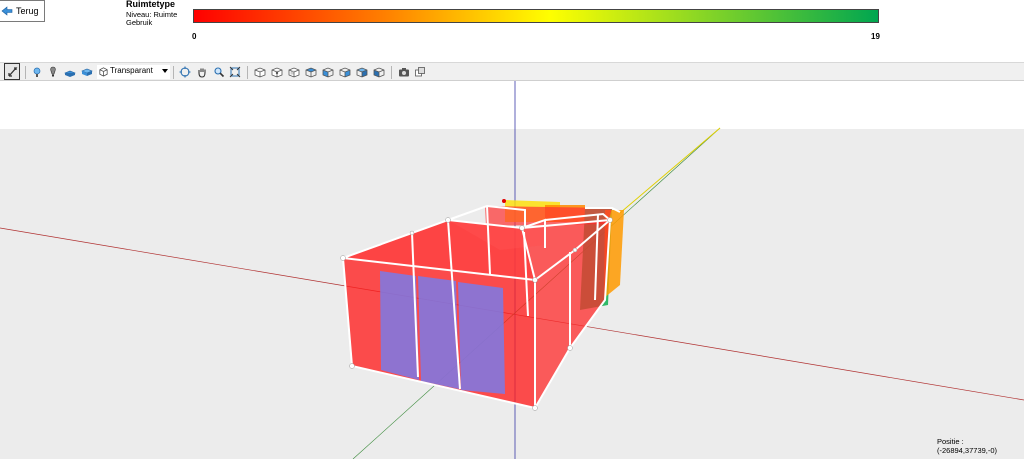  I want to click on floor-button, so click(70, 72).